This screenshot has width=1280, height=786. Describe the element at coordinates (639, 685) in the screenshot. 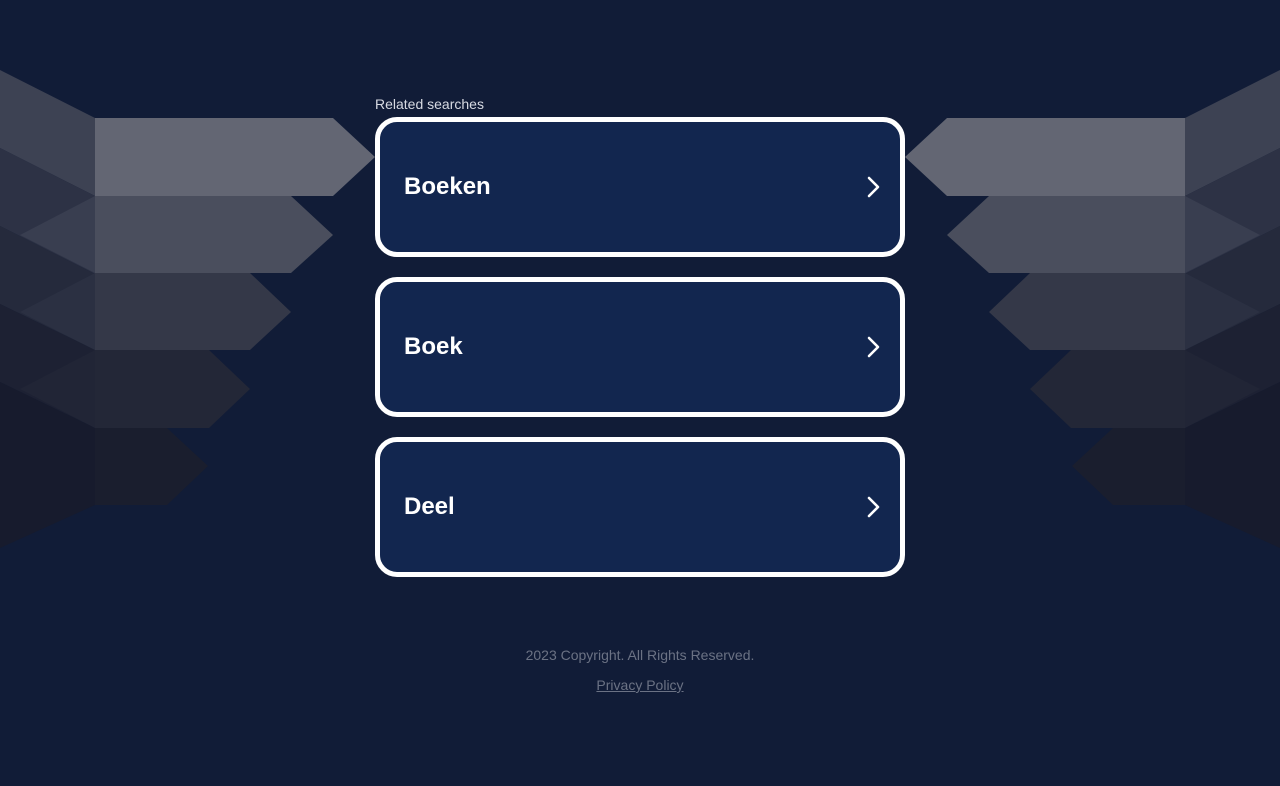

I see `privacy-policy-link: Privacy Policy` at that location.